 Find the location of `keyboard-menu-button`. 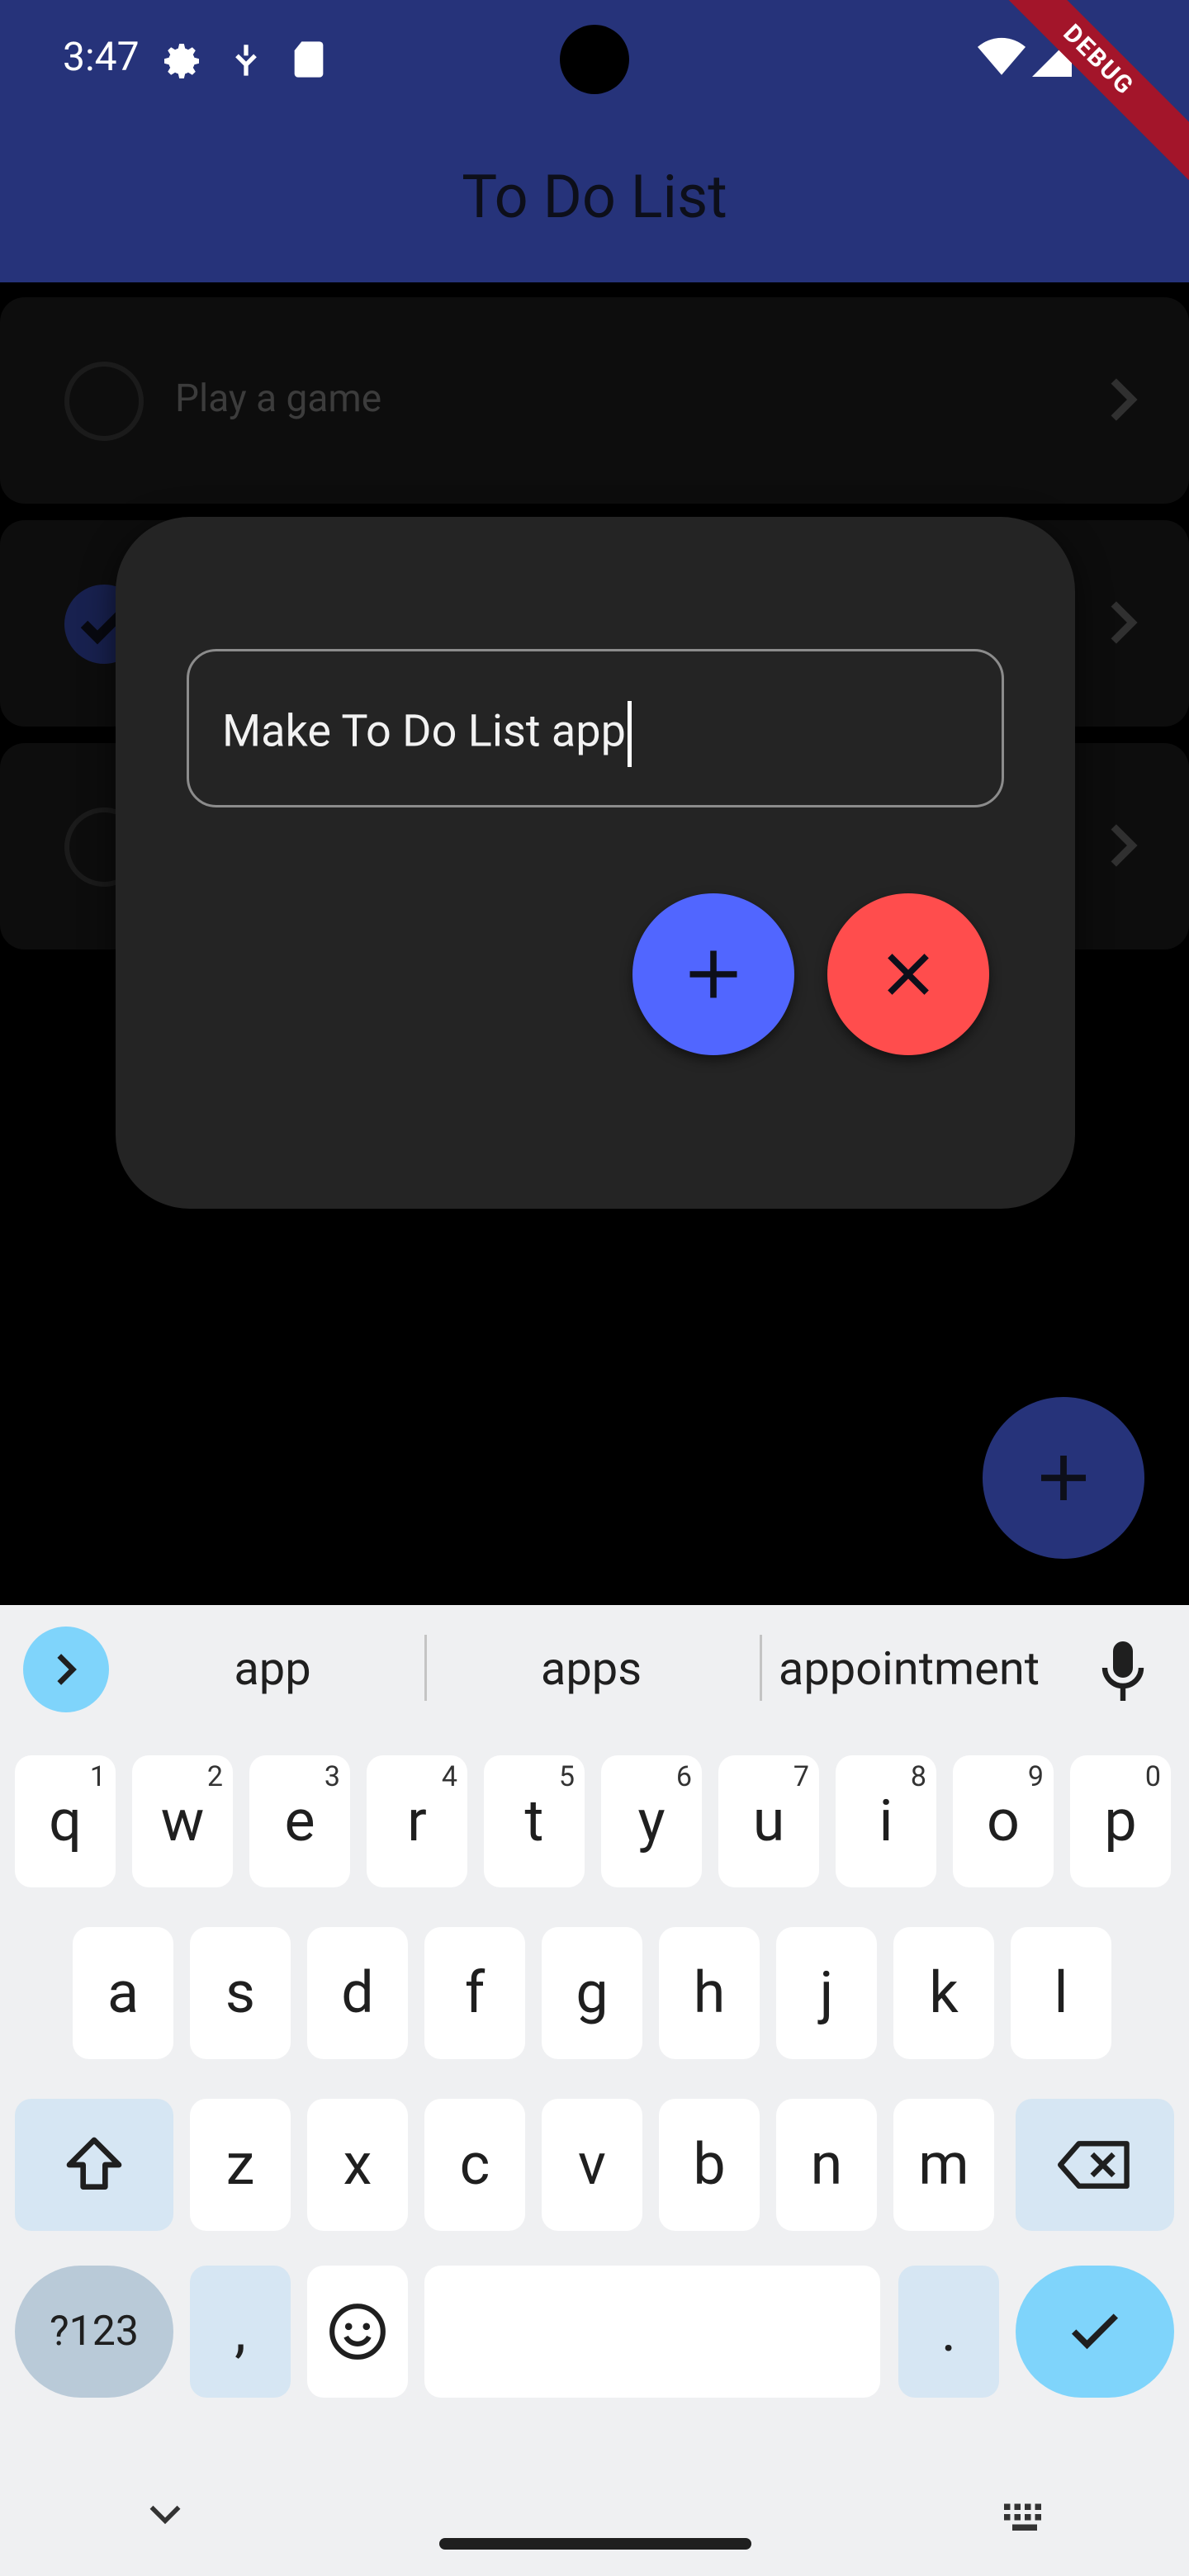

keyboard-menu-button is located at coordinates (66, 1669).